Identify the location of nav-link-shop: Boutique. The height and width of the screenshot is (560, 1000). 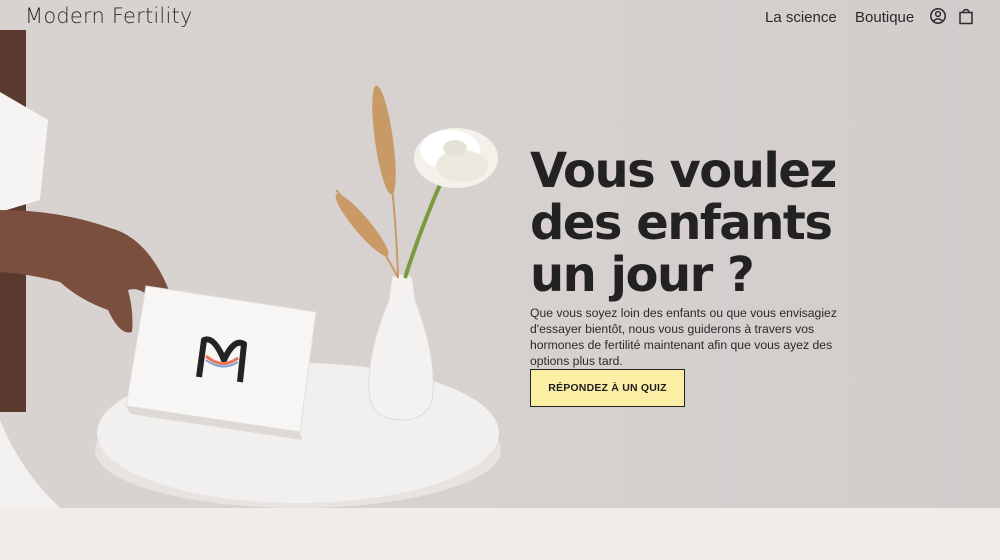
(884, 17).